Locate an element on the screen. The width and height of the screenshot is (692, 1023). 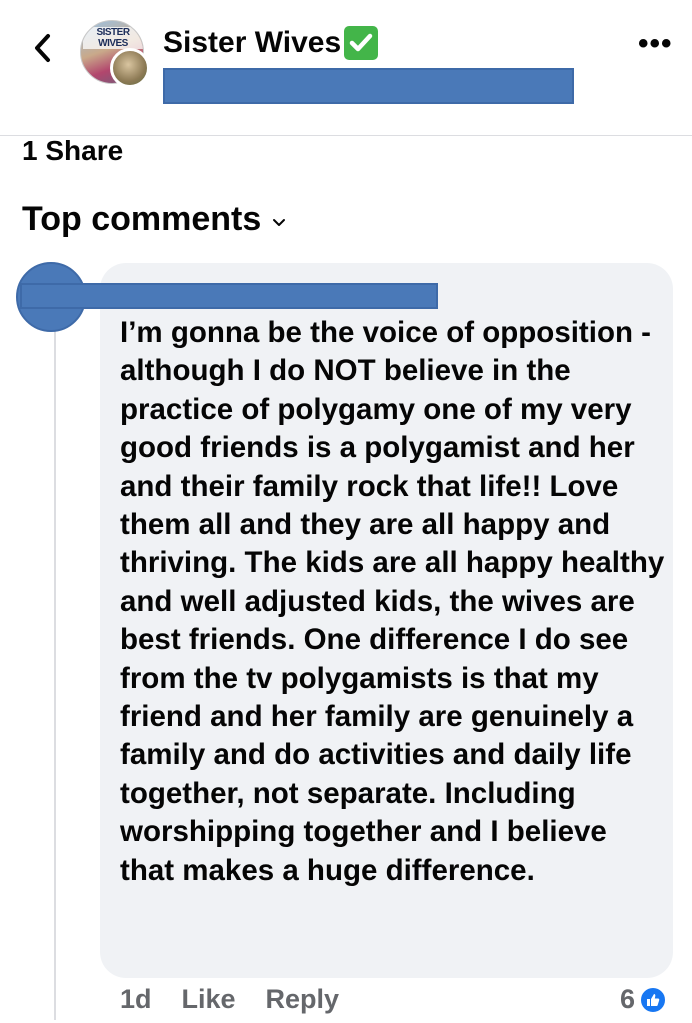
back-button is located at coordinates (43, 48).